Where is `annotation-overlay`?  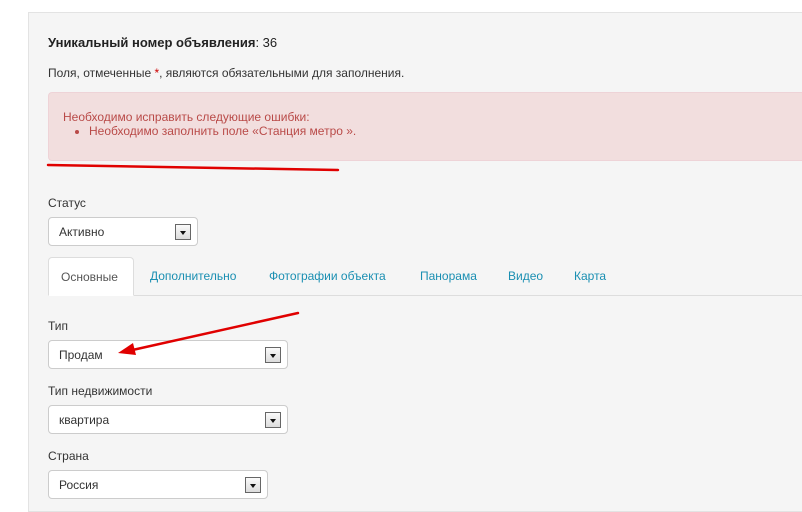
annotation-overlay is located at coordinates (193, 259).